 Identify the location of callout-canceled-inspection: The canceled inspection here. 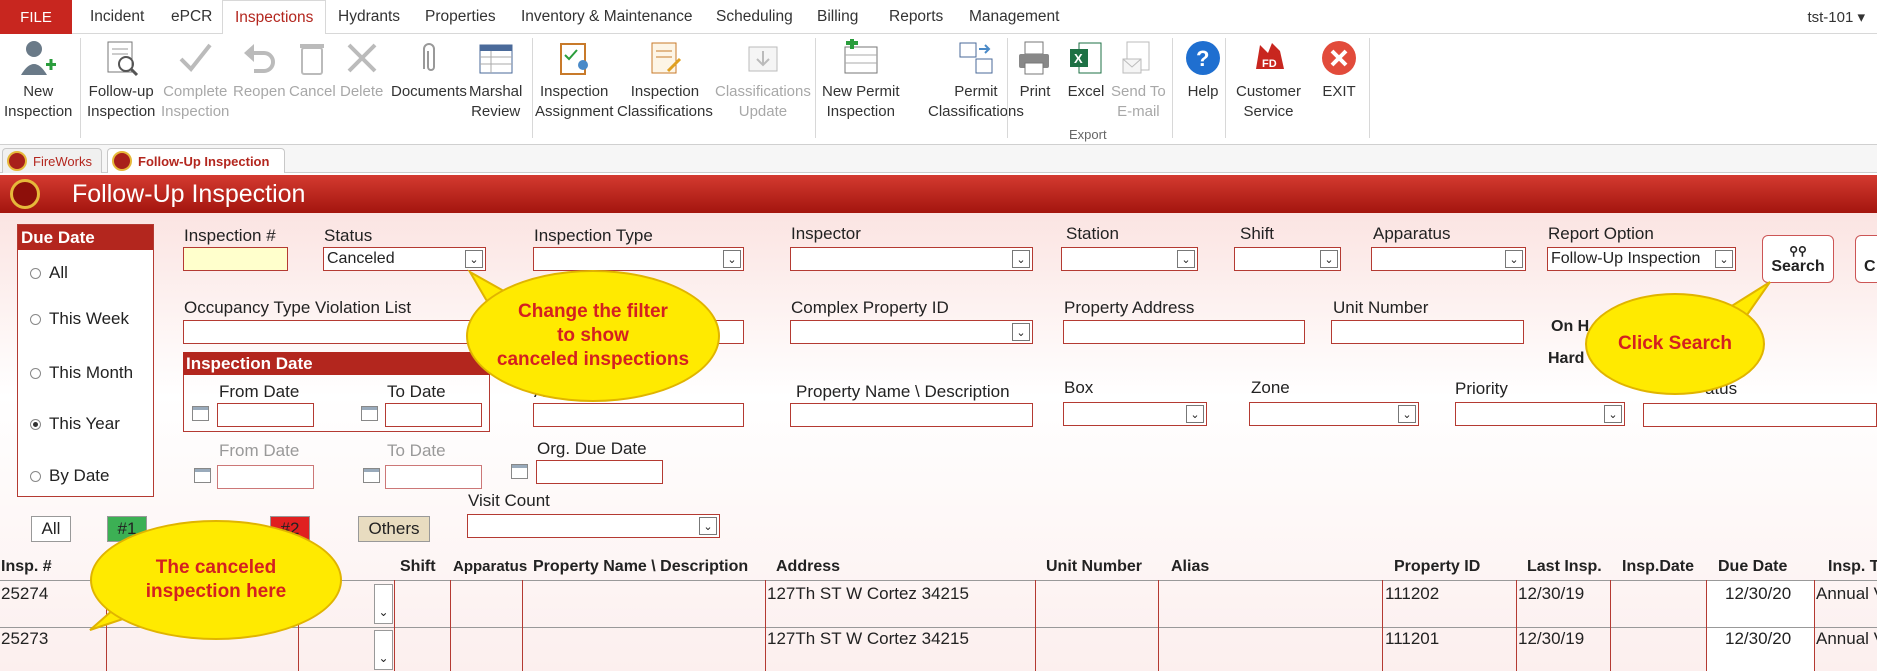
(216, 580).